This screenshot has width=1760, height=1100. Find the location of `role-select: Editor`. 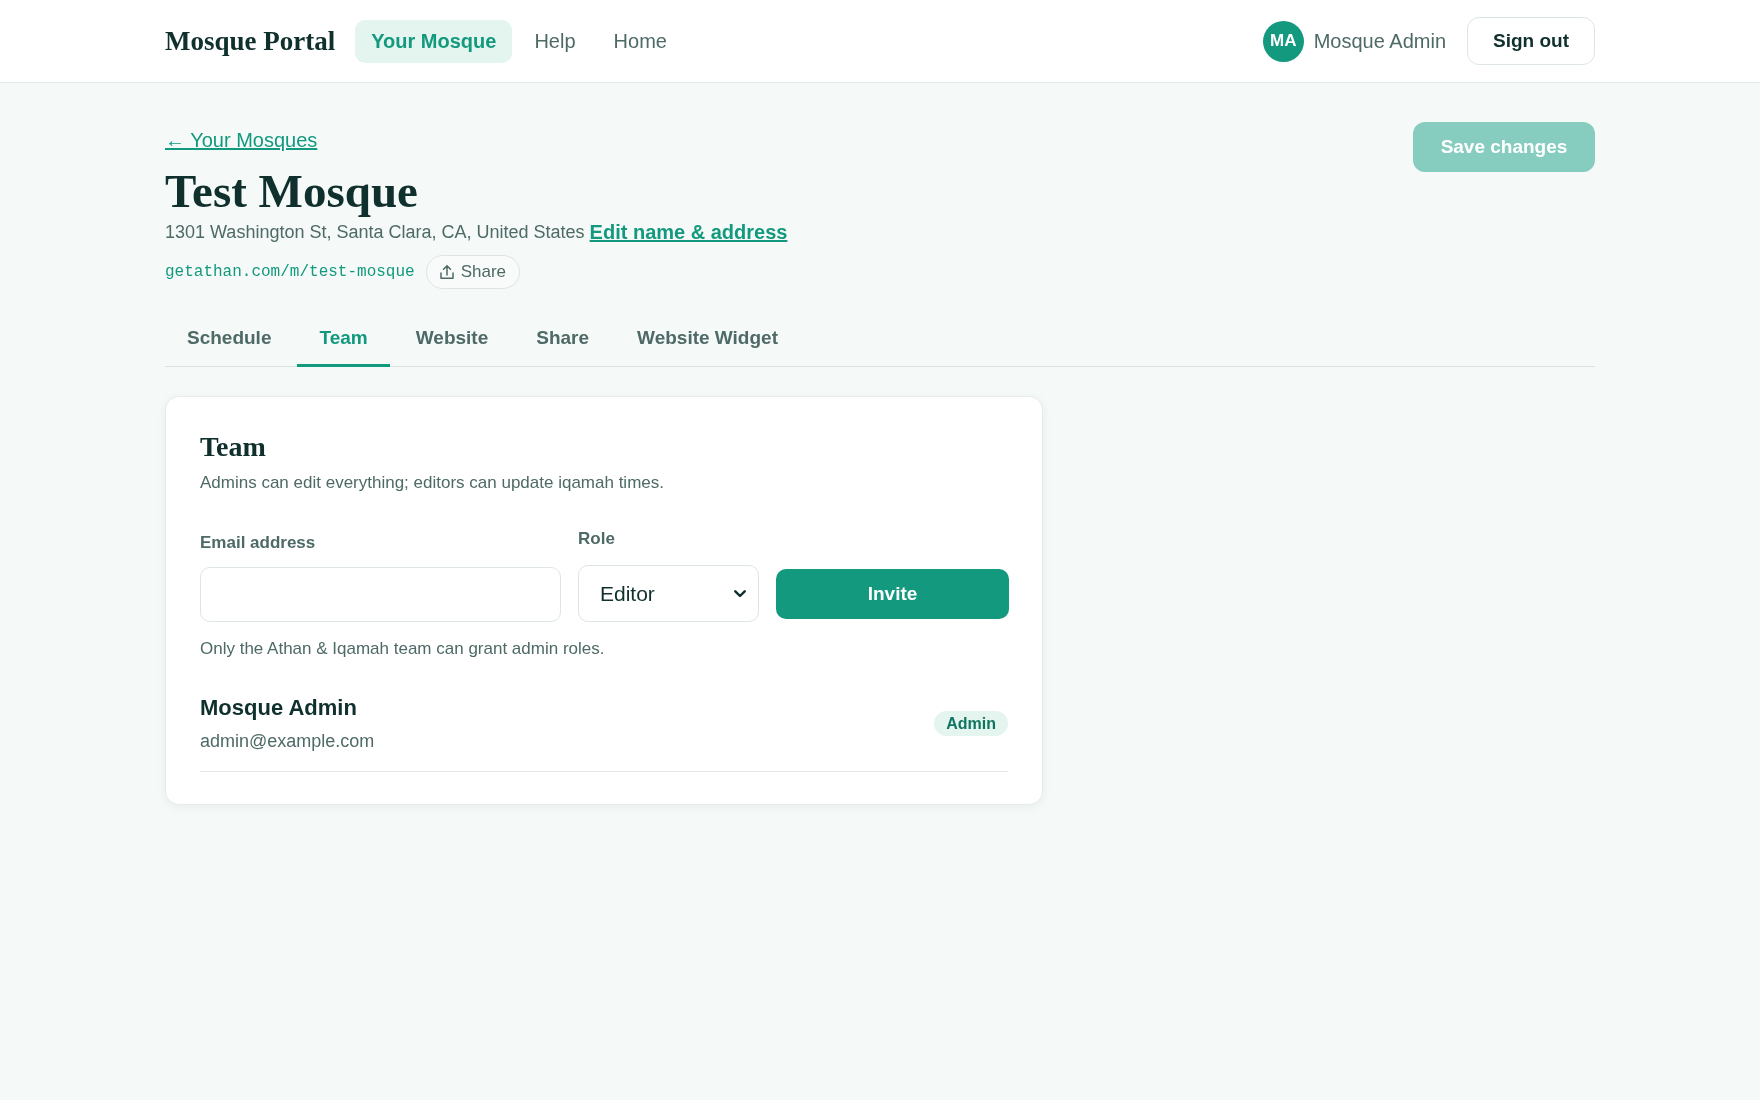

role-select: Editor is located at coordinates (668, 593).